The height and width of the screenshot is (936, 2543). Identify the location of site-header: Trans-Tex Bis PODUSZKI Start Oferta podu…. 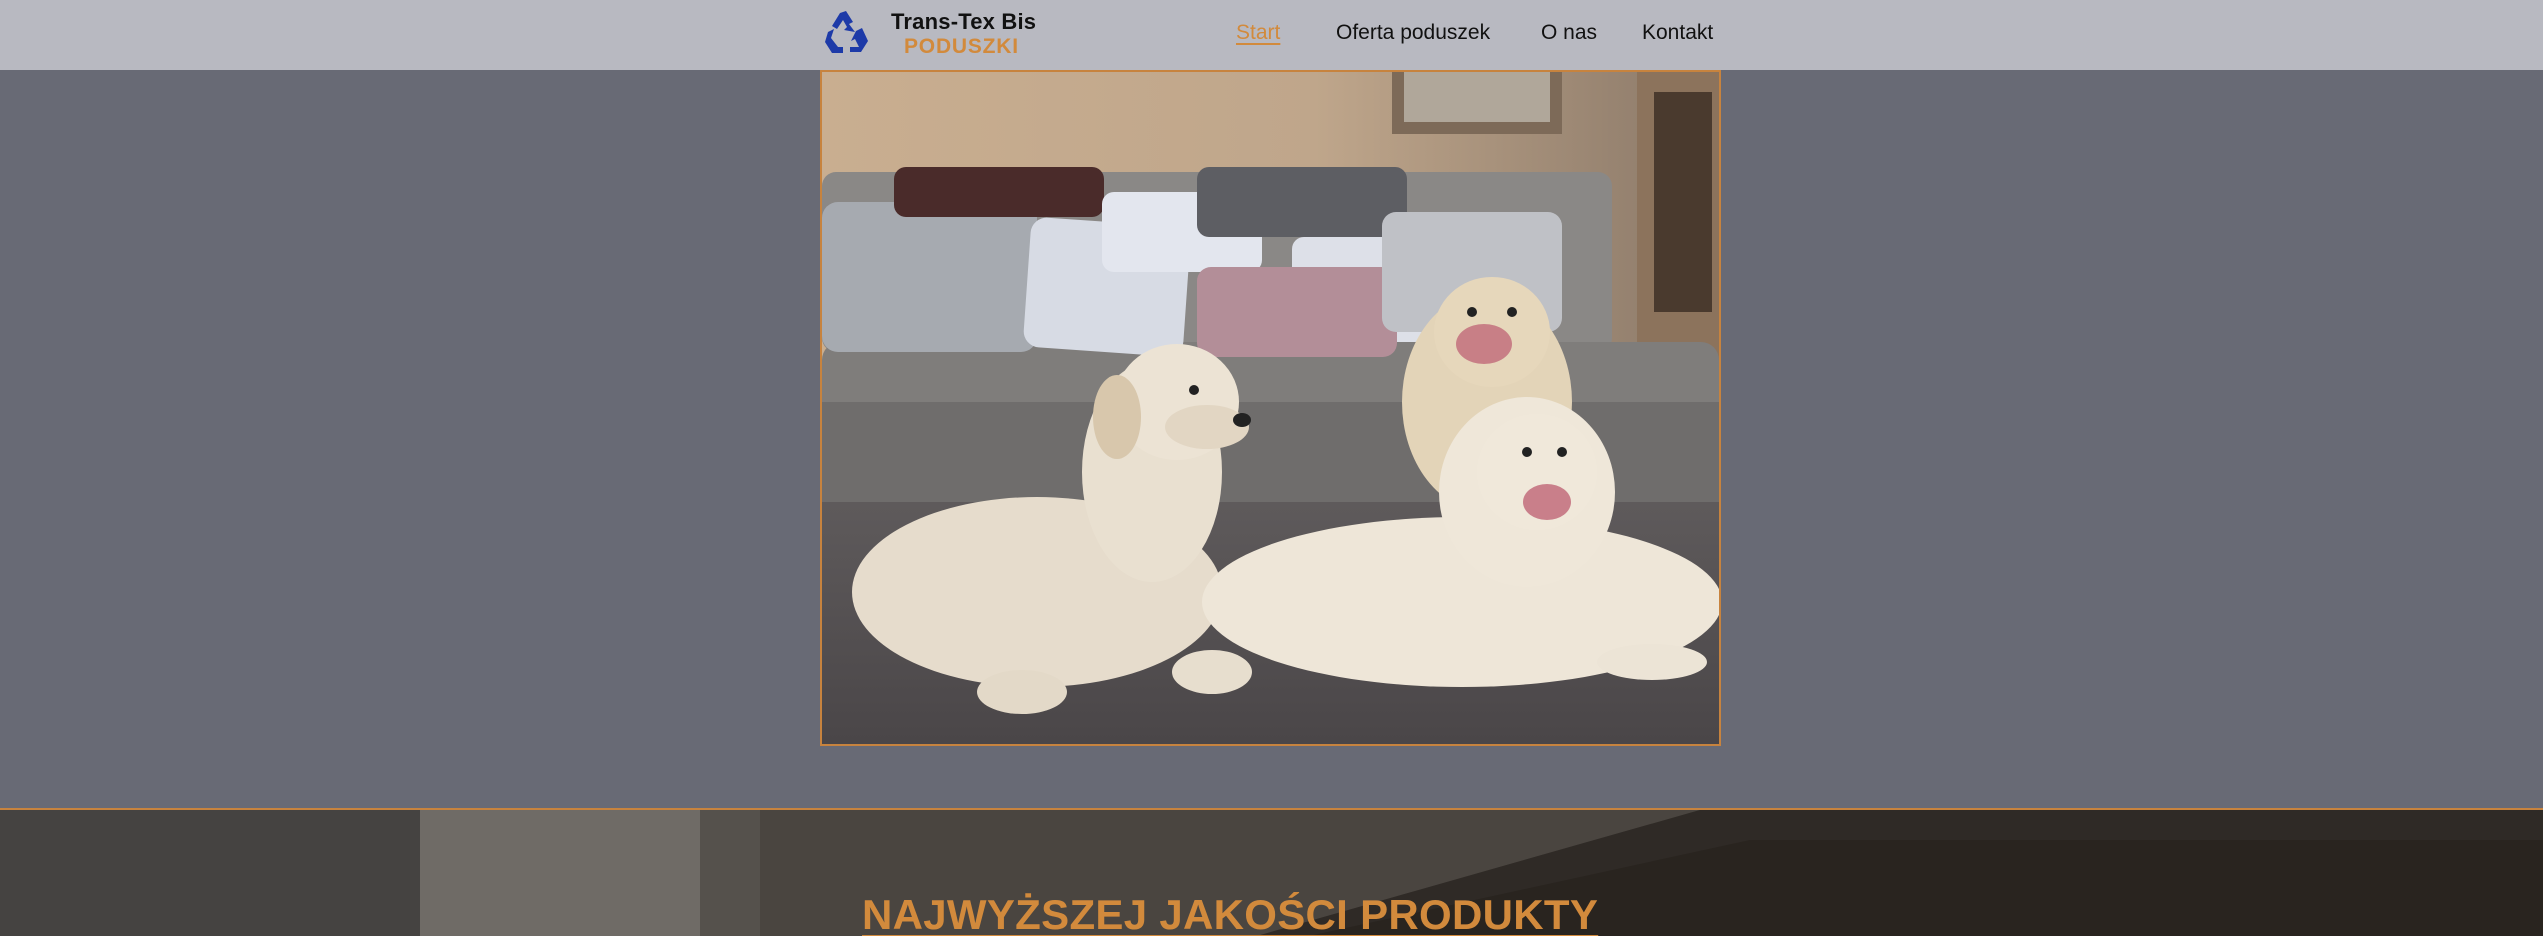
(1271, 35).